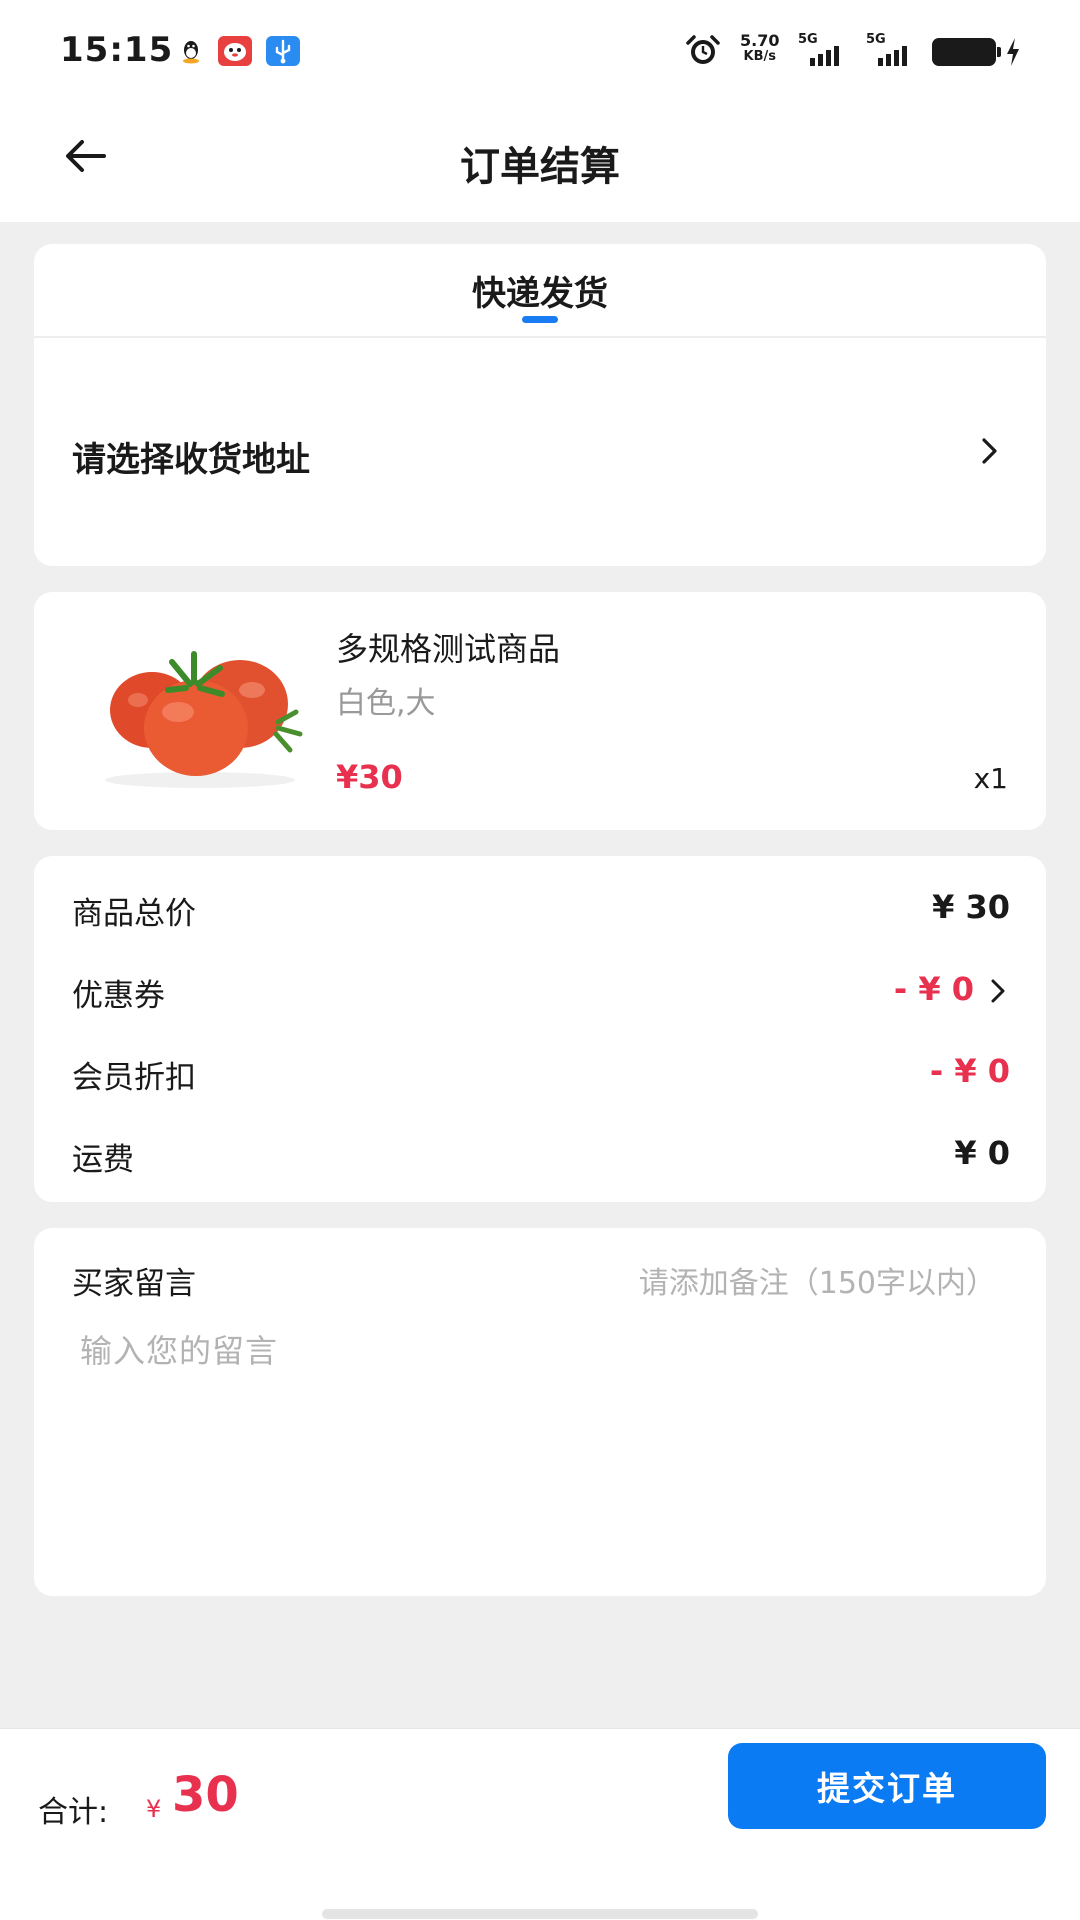 The height and width of the screenshot is (1920, 1080). What do you see at coordinates (540, 319) in the screenshot?
I see `tab-active-indicator` at bounding box center [540, 319].